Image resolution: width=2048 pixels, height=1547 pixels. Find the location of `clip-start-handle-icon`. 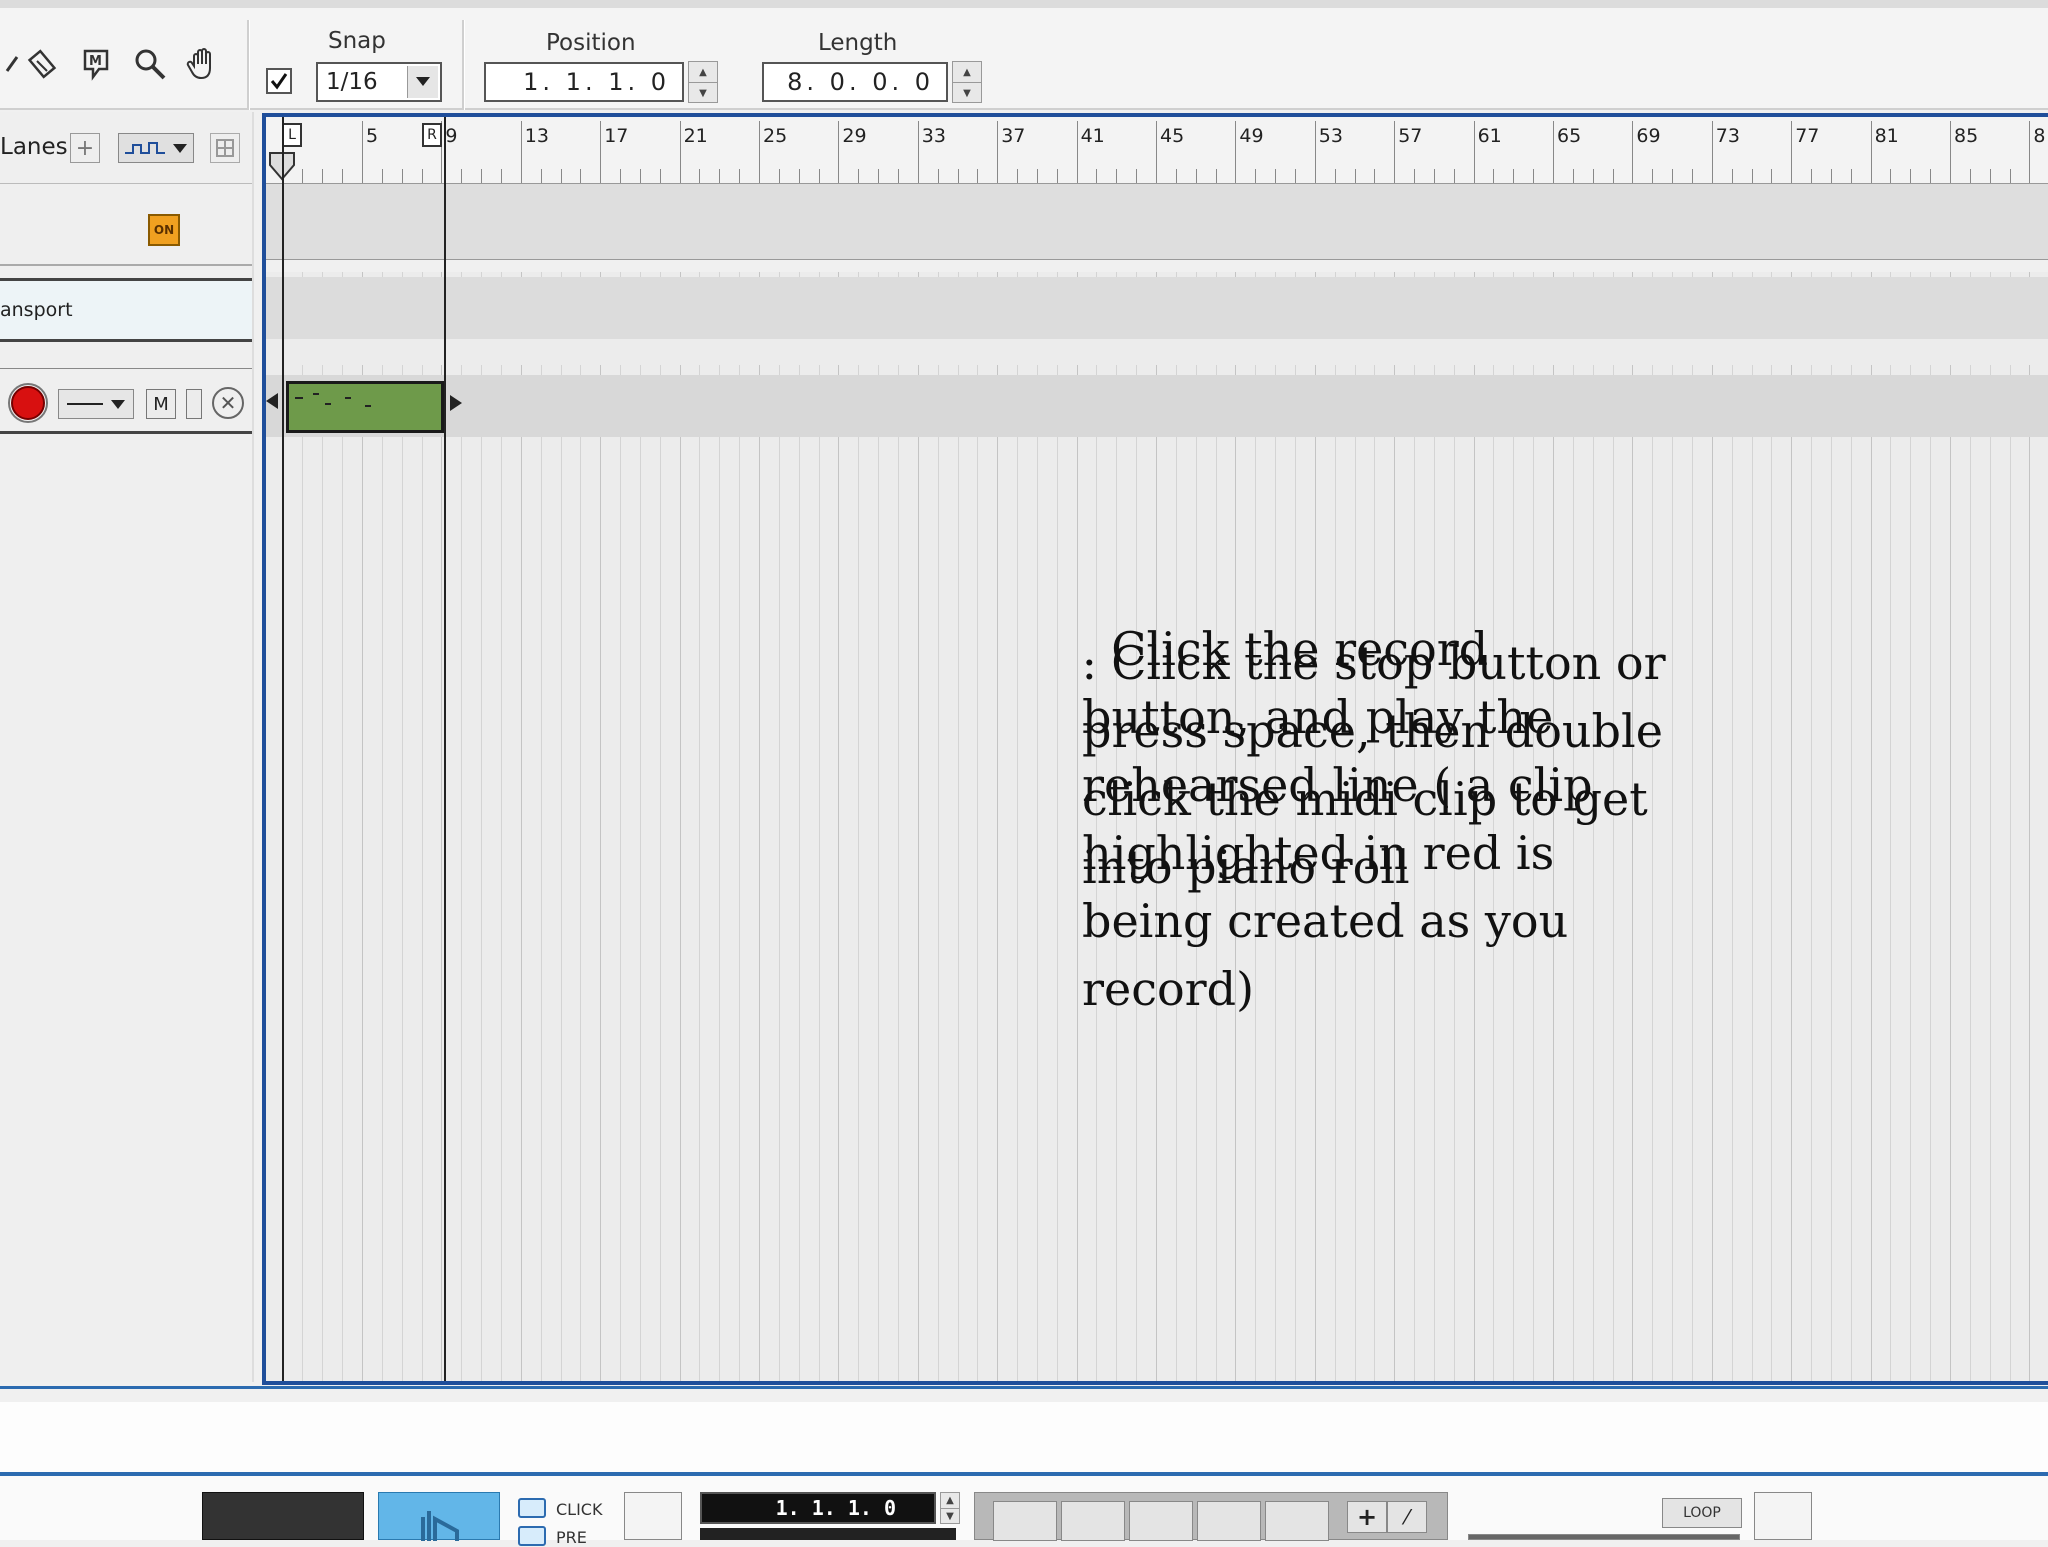

clip-start-handle-icon is located at coordinates (273, 401).